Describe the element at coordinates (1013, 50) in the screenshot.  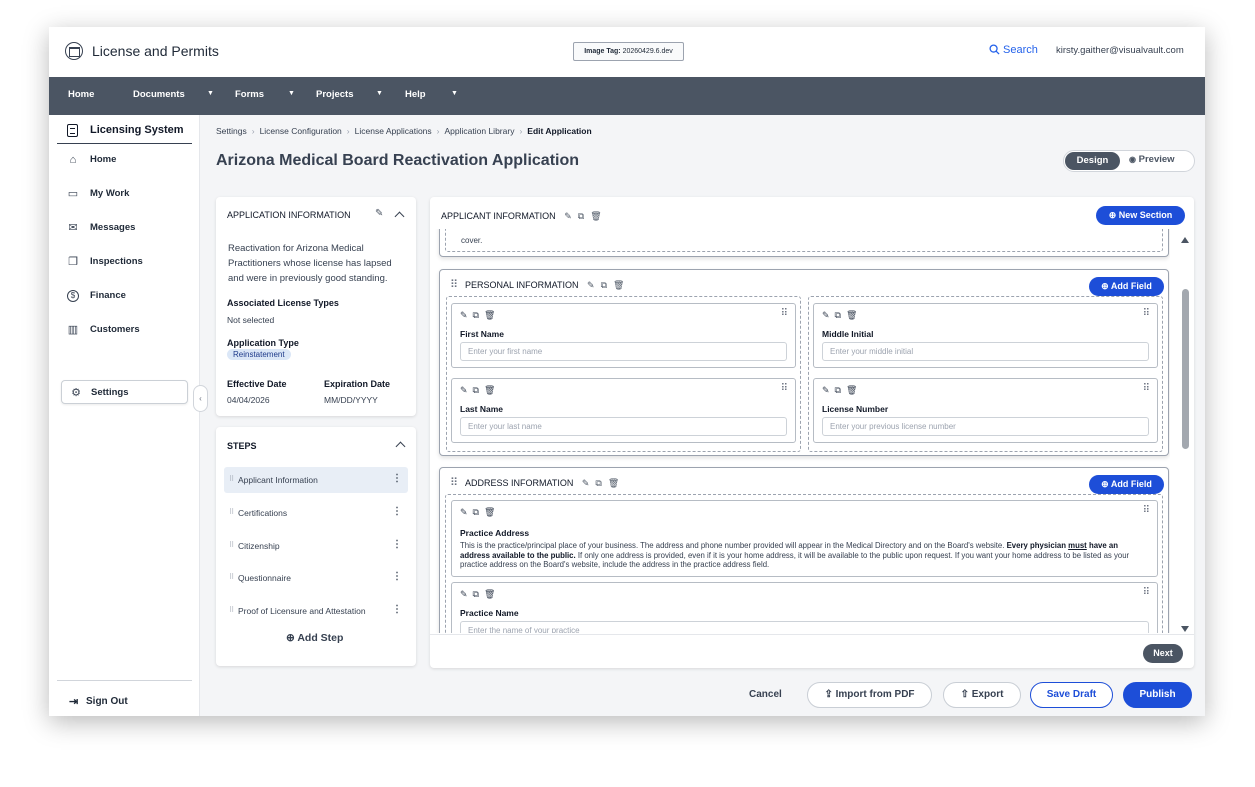
I see `search-link: Search` at that location.